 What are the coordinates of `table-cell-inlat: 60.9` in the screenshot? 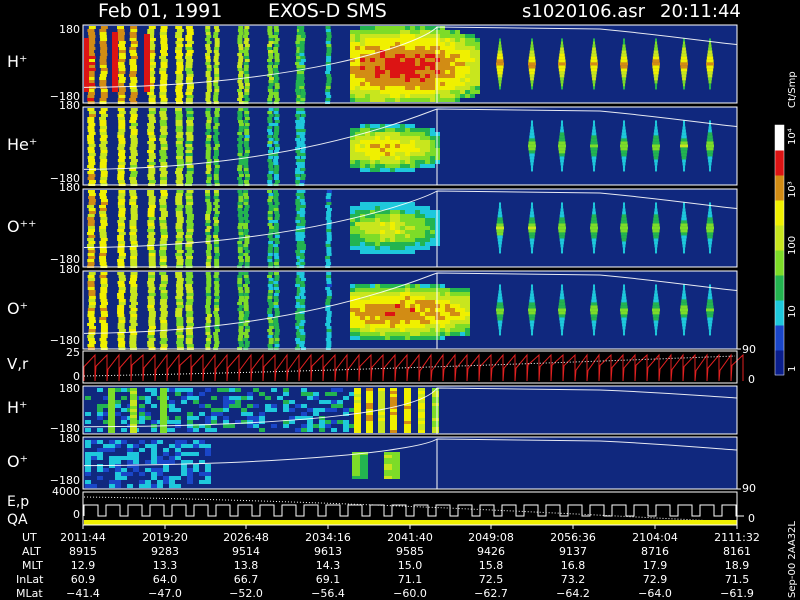 It's located at (83, 579).